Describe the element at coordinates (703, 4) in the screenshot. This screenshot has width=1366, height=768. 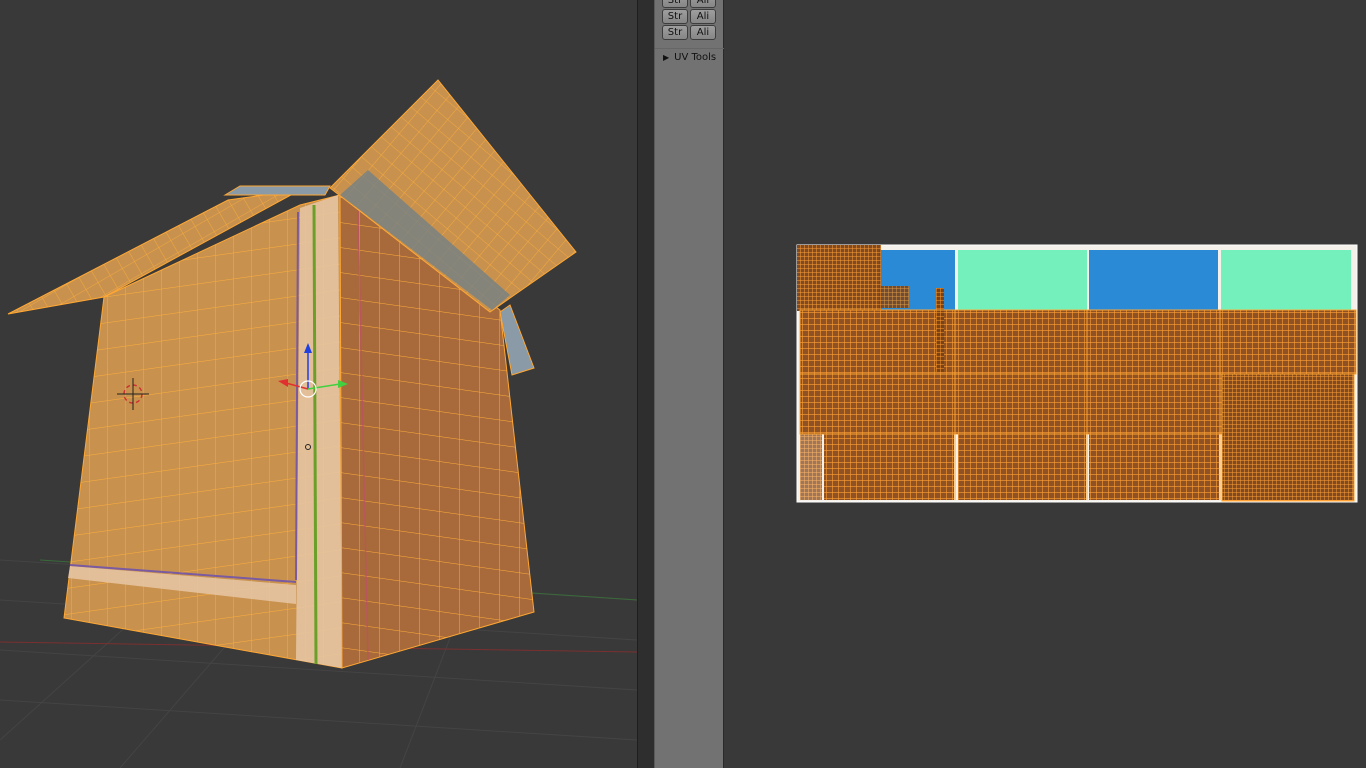
I see `align-button-1: Ali` at that location.